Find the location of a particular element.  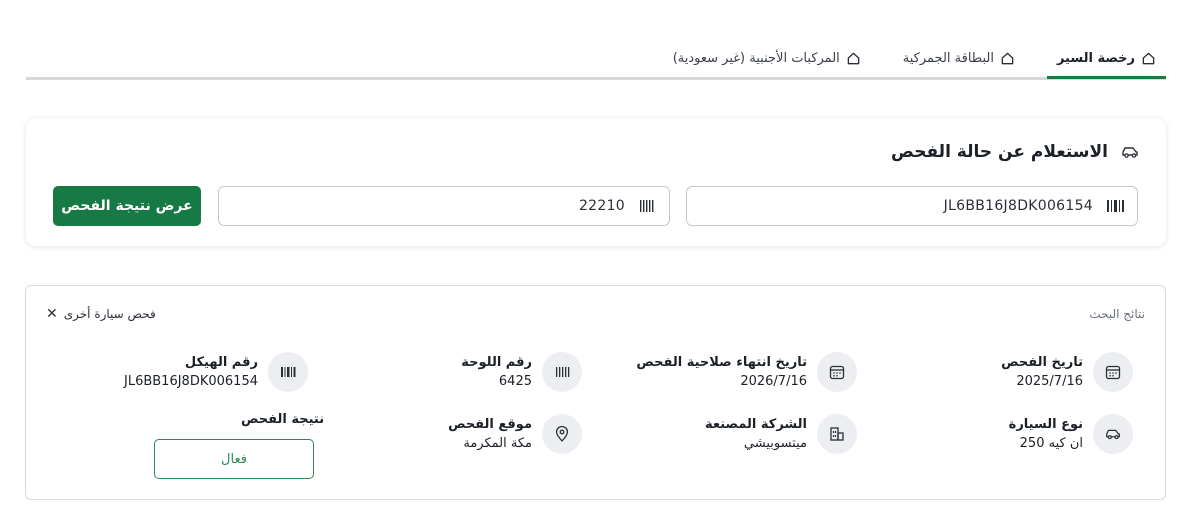

search-title: الاستعلام عن حالة الفحص is located at coordinates (999, 152).